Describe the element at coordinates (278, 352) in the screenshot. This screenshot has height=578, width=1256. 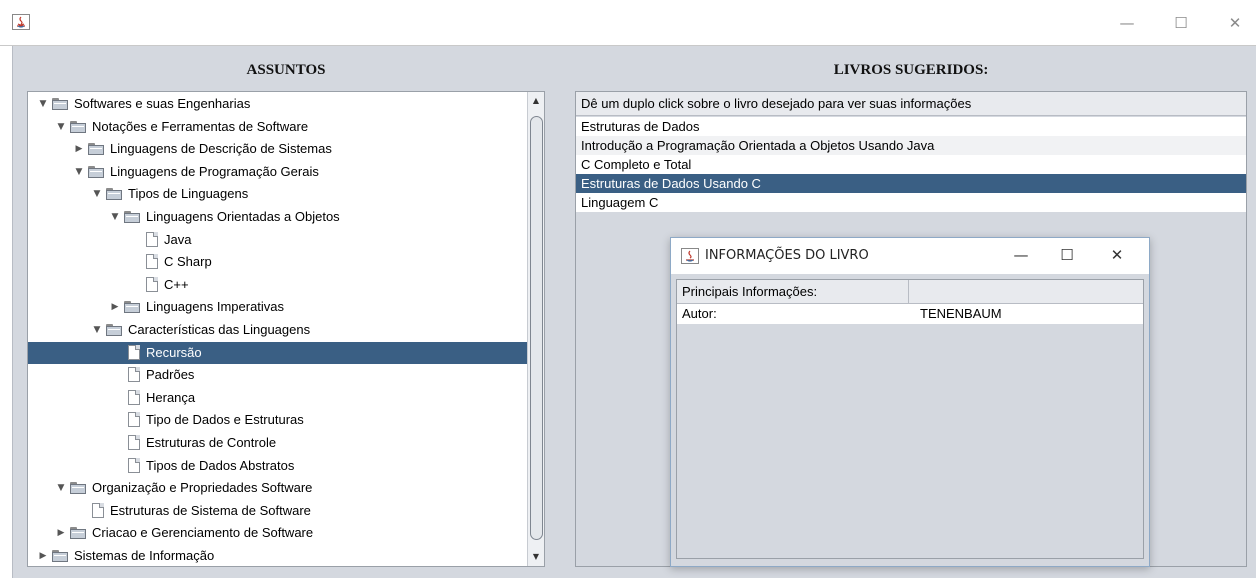
I see `tree-leaf-item: Recursão` at that location.